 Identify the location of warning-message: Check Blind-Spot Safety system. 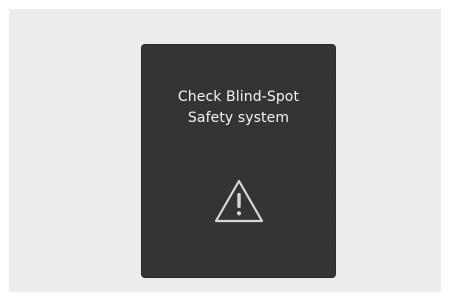
(238, 108).